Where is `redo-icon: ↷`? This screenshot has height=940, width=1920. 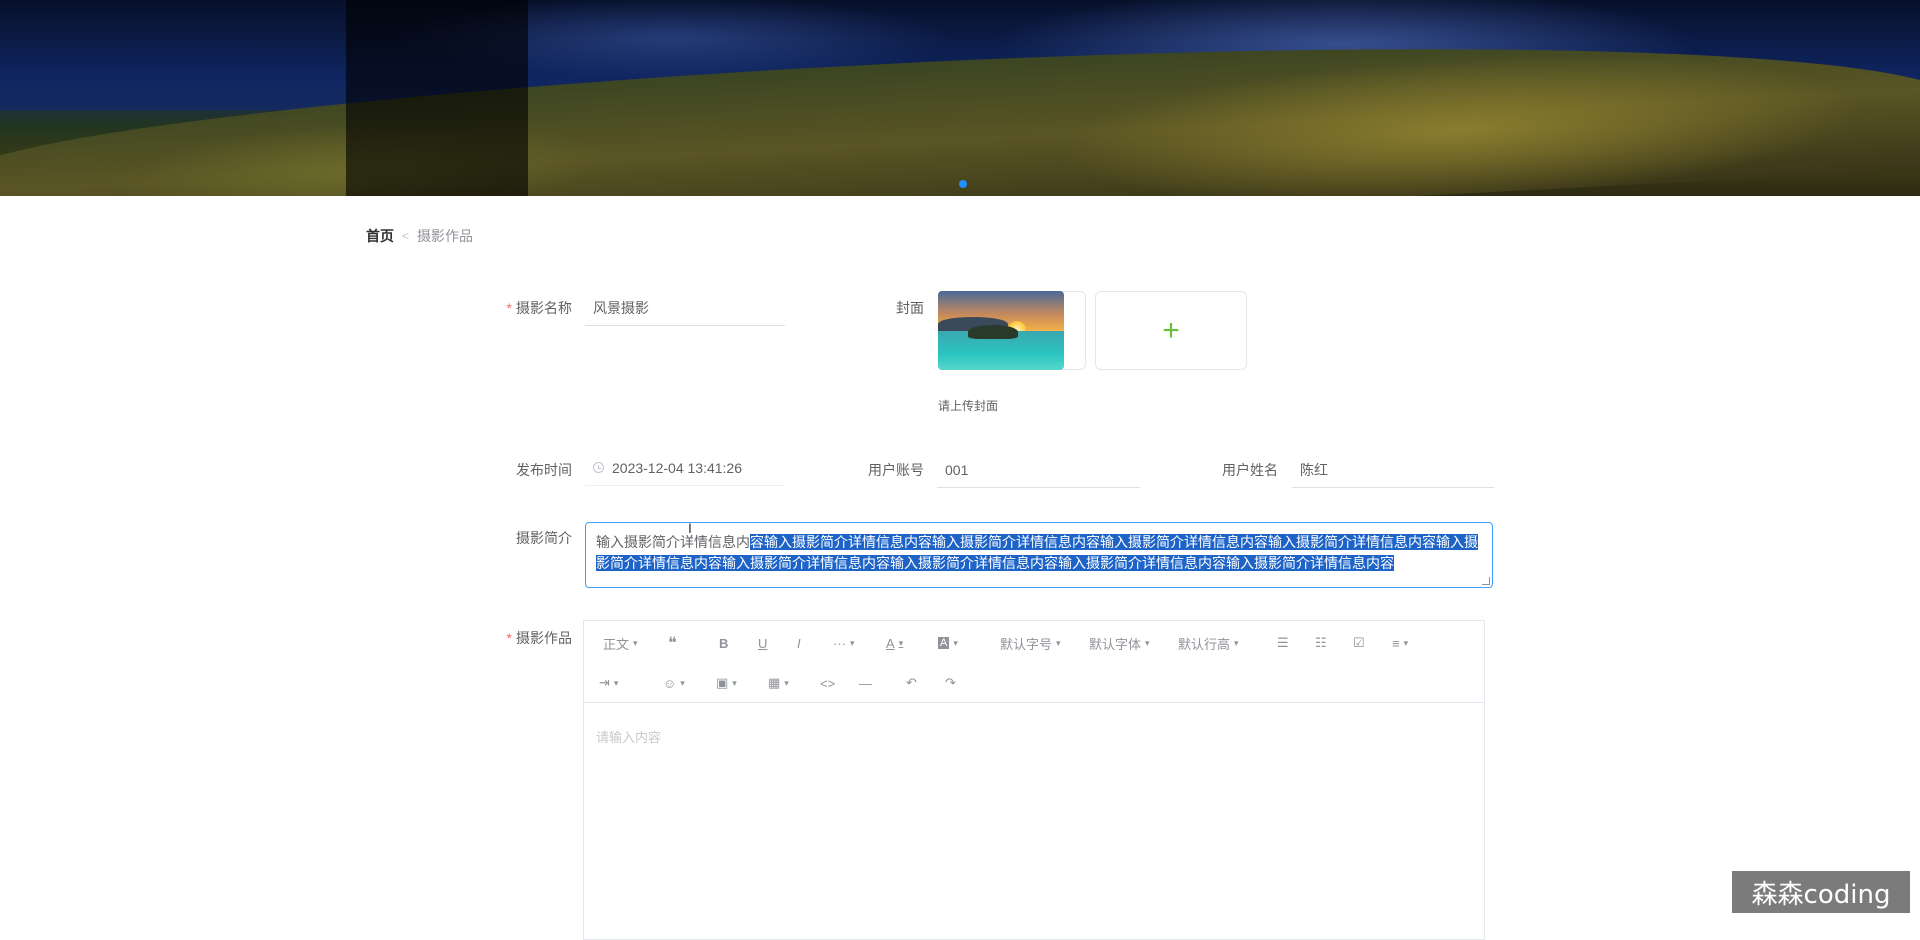
redo-icon: ↷ is located at coordinates (950, 683).